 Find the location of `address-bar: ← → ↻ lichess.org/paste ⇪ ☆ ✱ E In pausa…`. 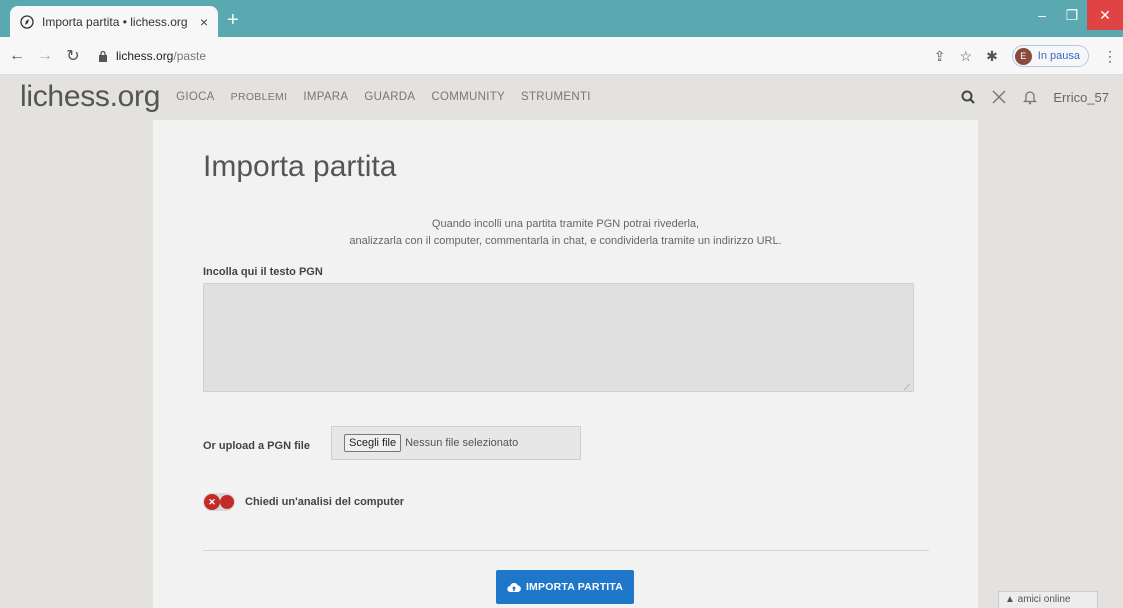

address-bar: ← → ↻ lichess.org/paste ⇪ ☆ ✱ E In pausa… is located at coordinates (561, 56).